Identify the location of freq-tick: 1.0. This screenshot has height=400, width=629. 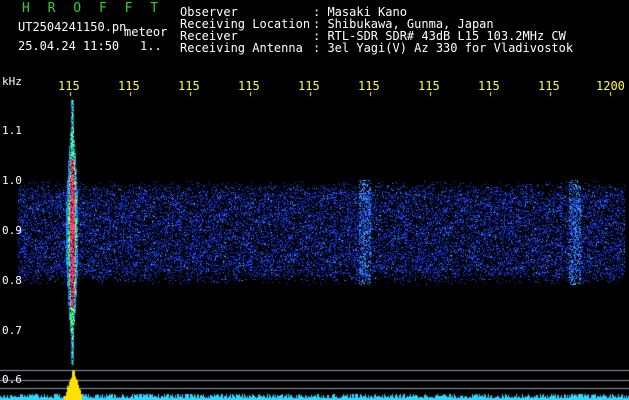
(12, 180).